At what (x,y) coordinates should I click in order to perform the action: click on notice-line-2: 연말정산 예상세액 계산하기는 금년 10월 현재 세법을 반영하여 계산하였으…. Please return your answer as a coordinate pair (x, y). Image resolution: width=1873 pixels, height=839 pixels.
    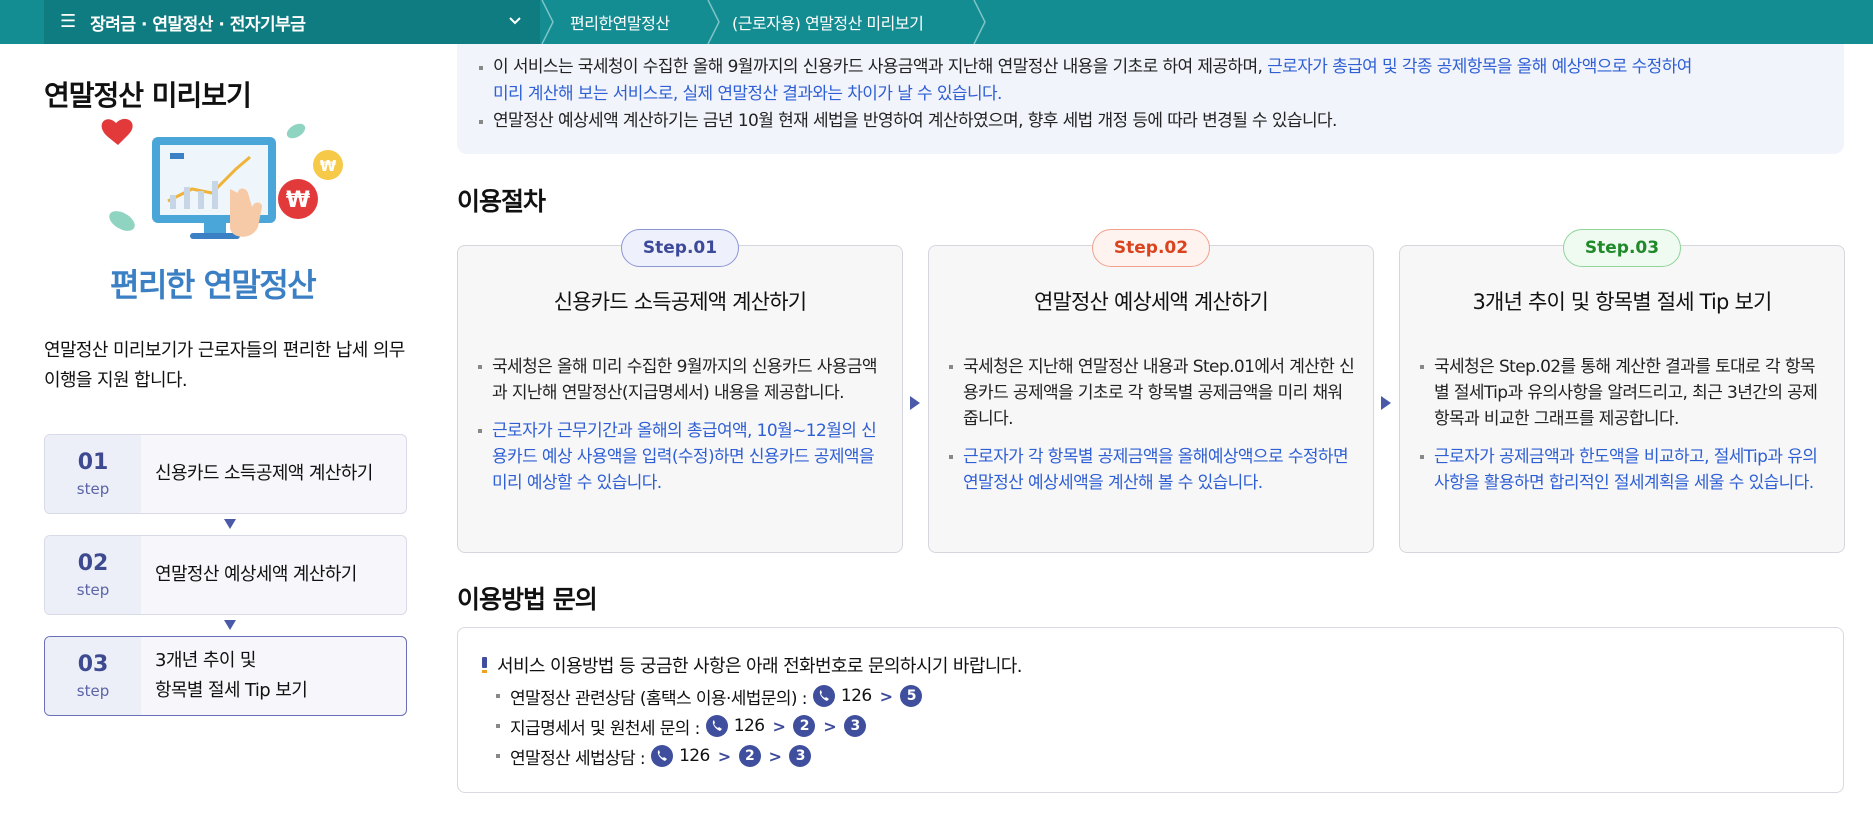
    Looking at the image, I should click on (1150, 121).